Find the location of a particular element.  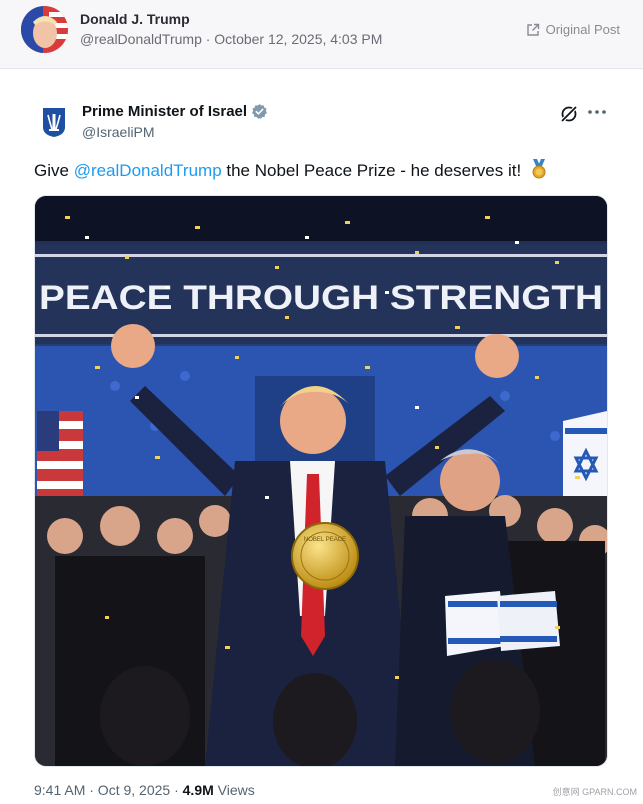

tweet-text-end: the Nobel Peace Prize - he deserves it! is located at coordinates (371, 170).